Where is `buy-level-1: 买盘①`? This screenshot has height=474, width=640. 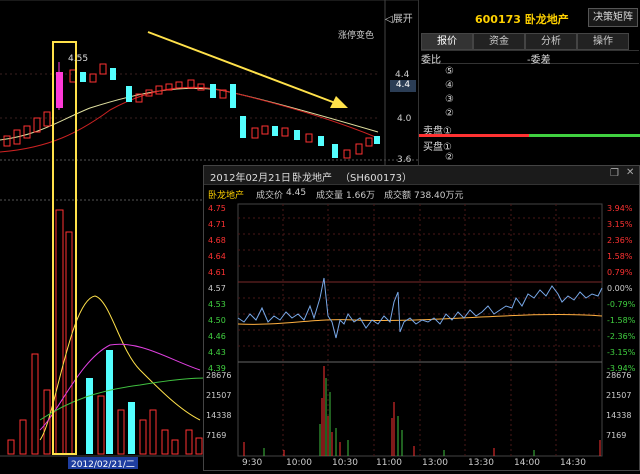
buy-level-1: 买盘① is located at coordinates (437, 147).